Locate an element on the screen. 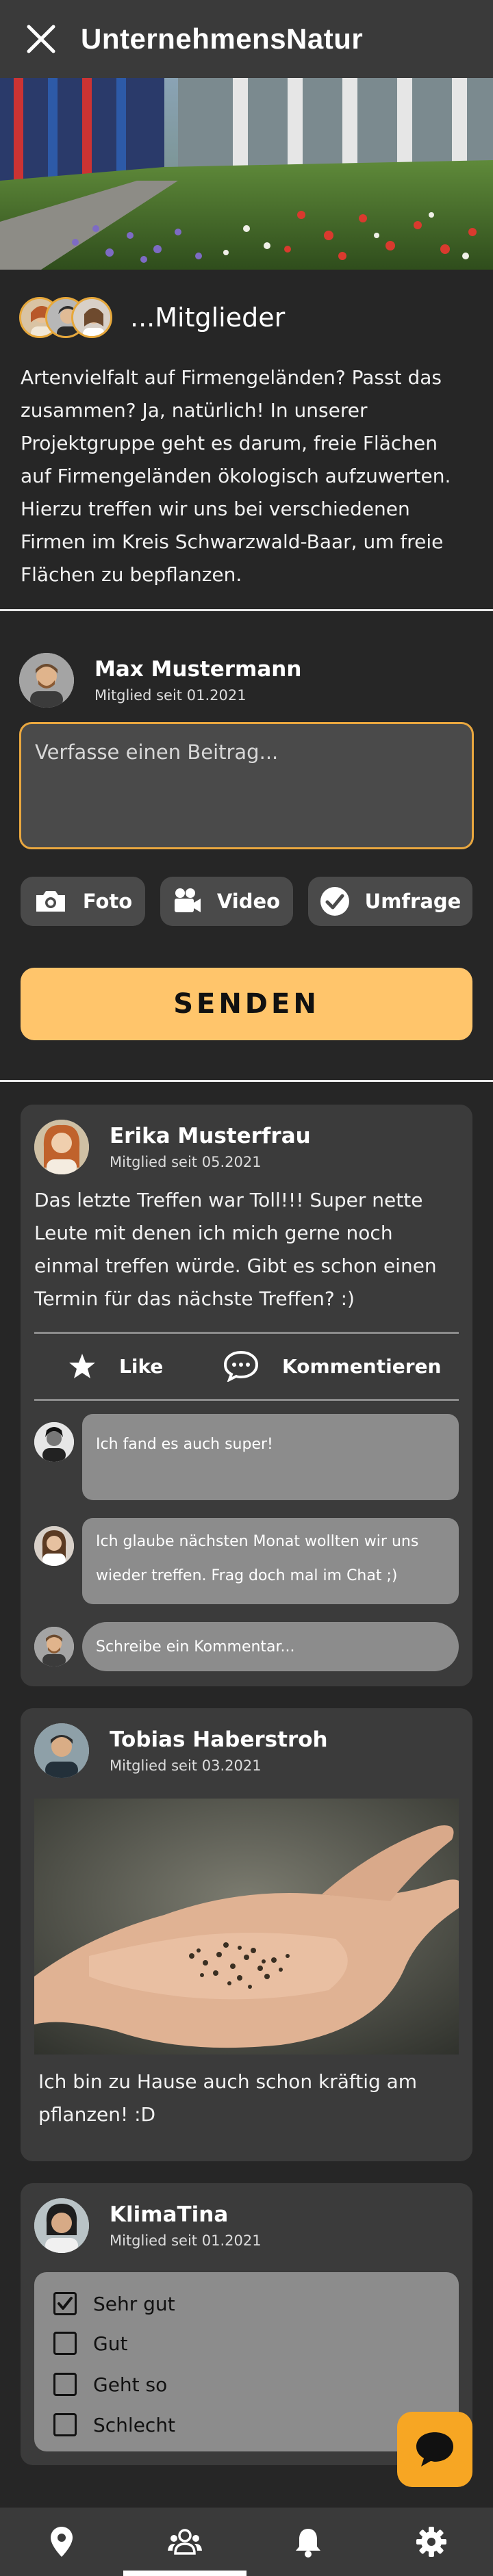  group-icon is located at coordinates (185, 2542).